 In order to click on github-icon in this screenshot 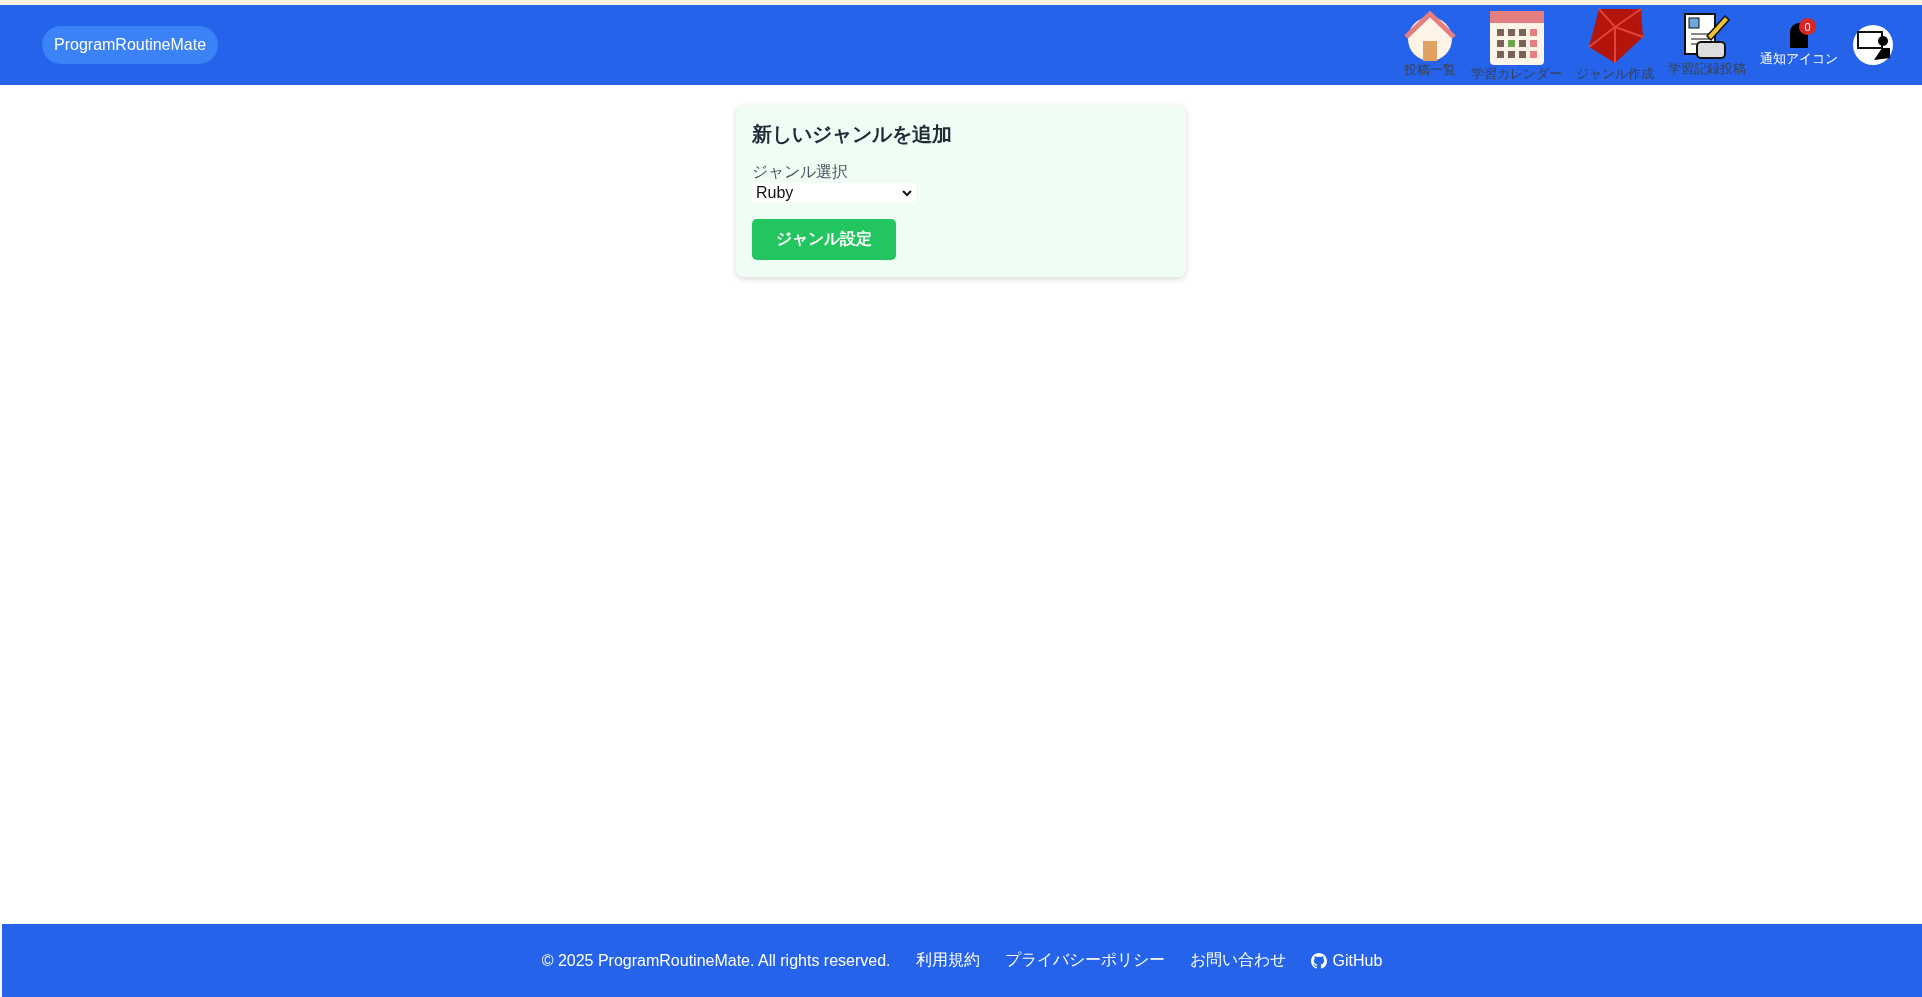, I will do `click(1318, 960)`.